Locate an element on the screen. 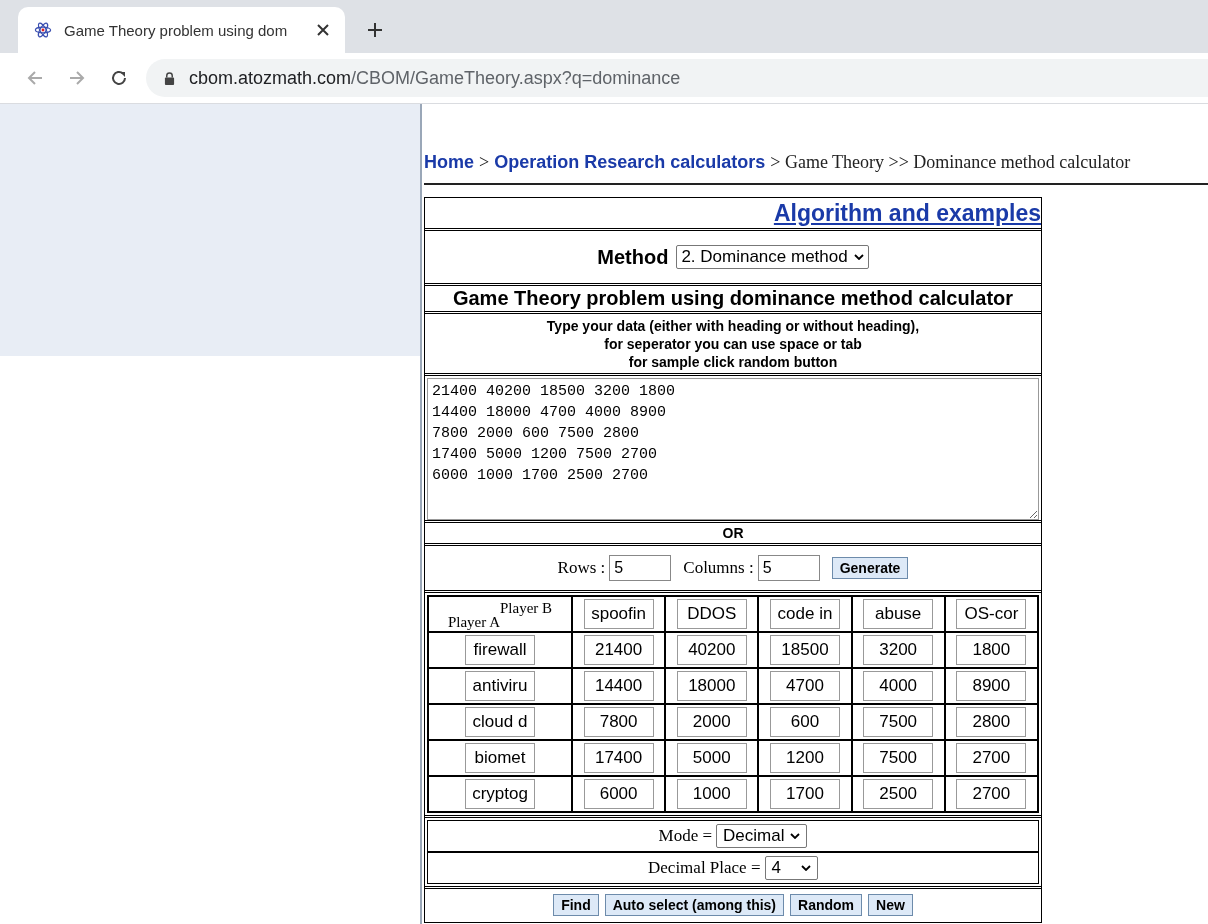 Image resolution: width=1208 pixels, height=924 pixels. data-textarea: 21400 40200 18500 3200 1800 14400 18000 4700 4000 8900 7800 2000 600 7500 2800 17400 5000 1200 7500 2700 6000 1000 1700 2500 2700 is located at coordinates (733, 449).